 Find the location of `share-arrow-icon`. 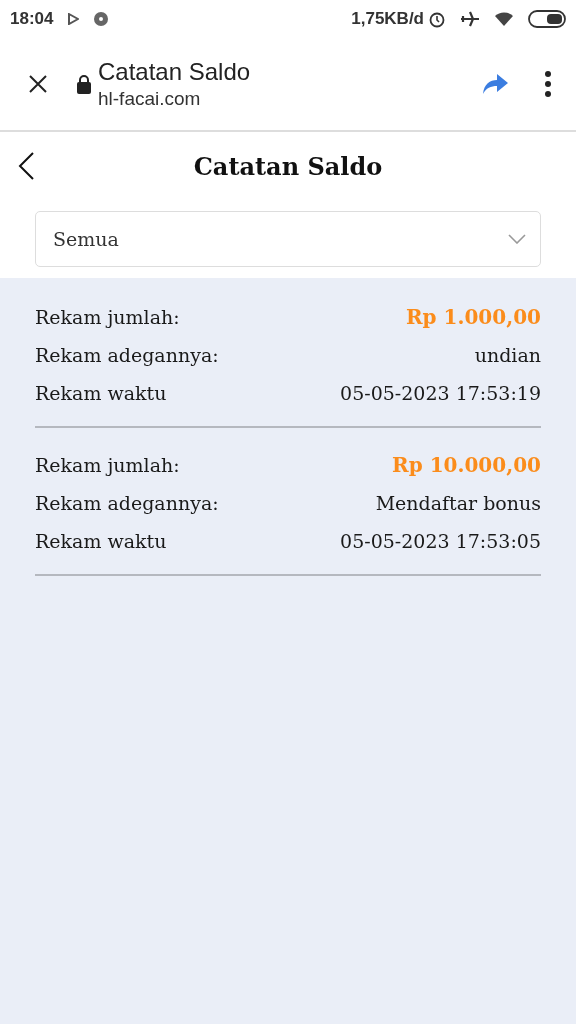

share-arrow-icon is located at coordinates (495, 84).